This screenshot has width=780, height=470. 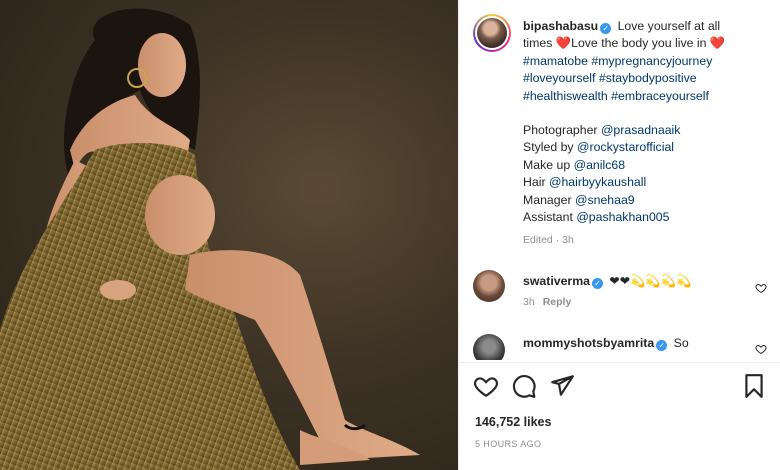 I want to click on caption-hashtags-2: #loveyourself #staybodypositive, so click(x=647, y=78).